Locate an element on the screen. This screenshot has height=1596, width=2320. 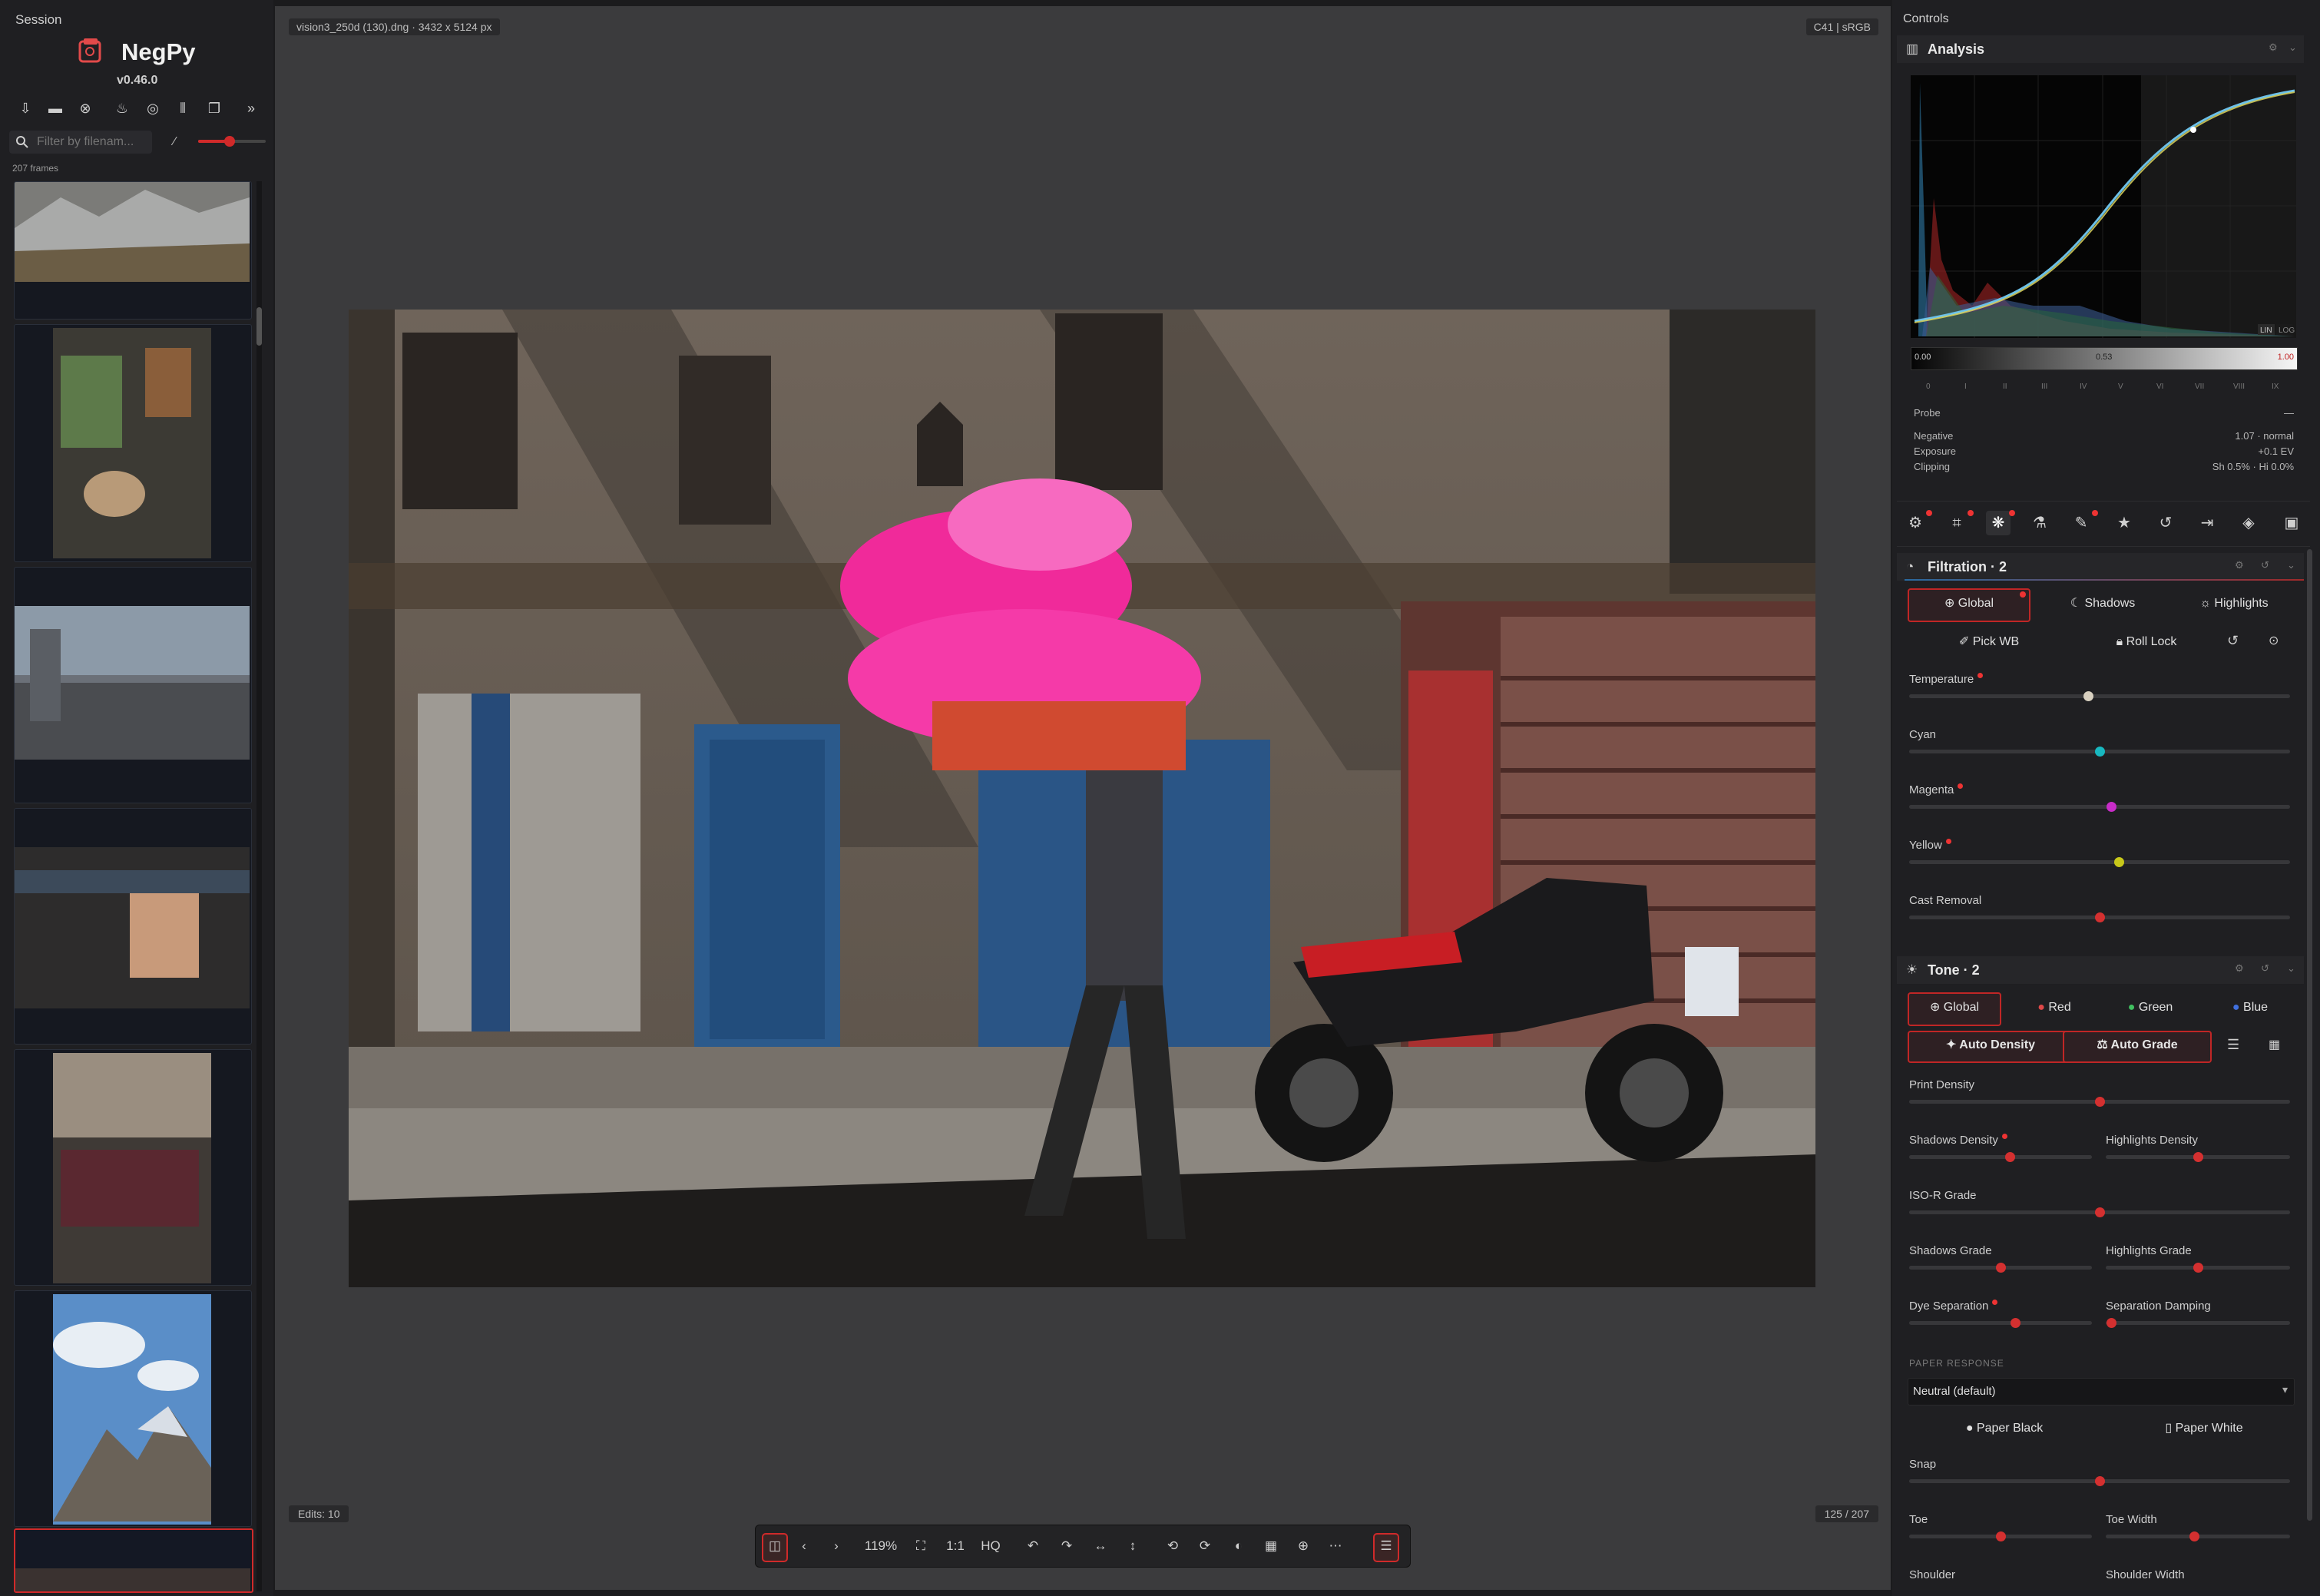
pick-wb-button: ✐ Pick WB is located at coordinates (1989, 642).